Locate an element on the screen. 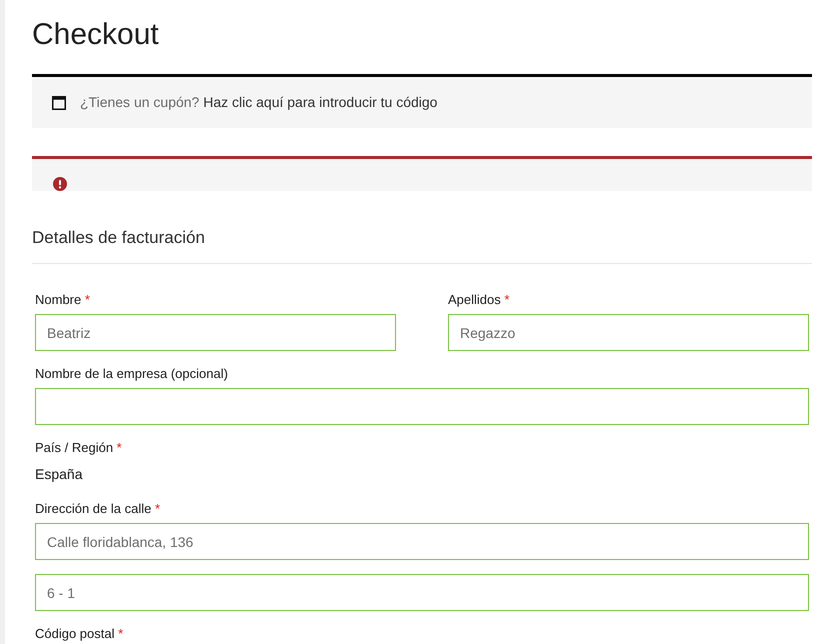 This screenshot has height=644, width=834. field-label: Nombre * is located at coordinates (62, 300).